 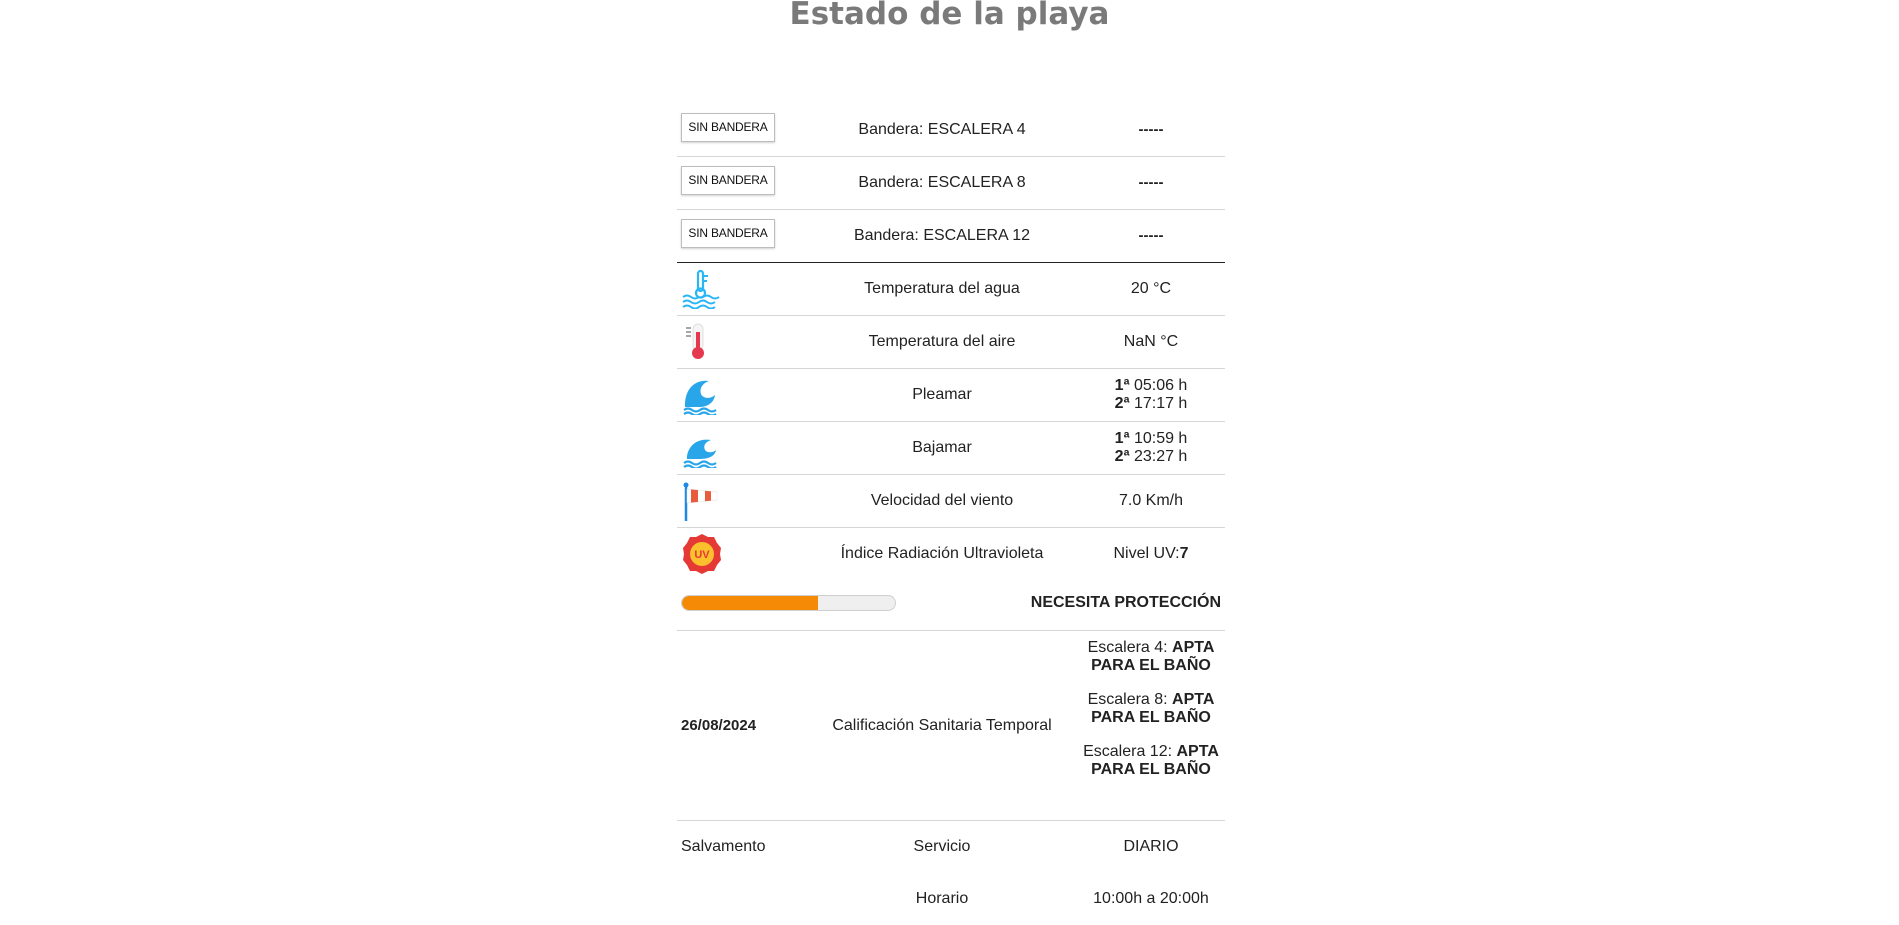 I want to click on svg-text: UV, so click(x=702, y=555).